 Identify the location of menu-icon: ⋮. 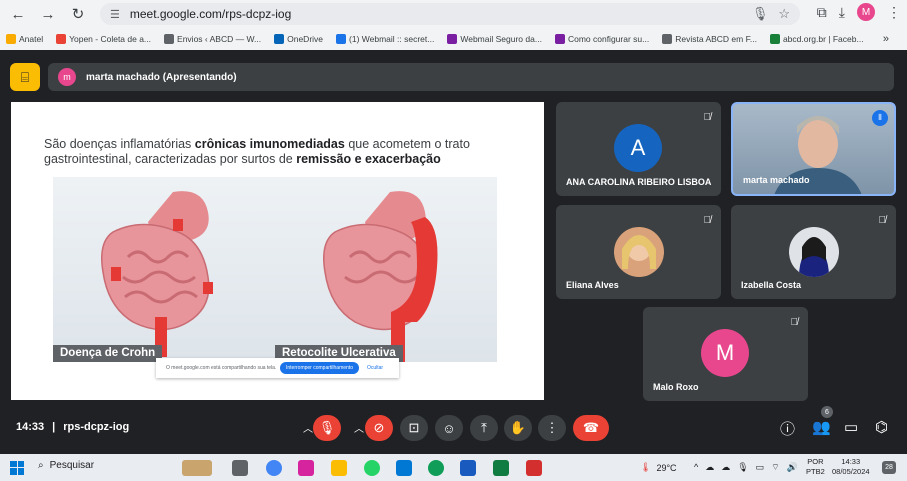
(894, 12).